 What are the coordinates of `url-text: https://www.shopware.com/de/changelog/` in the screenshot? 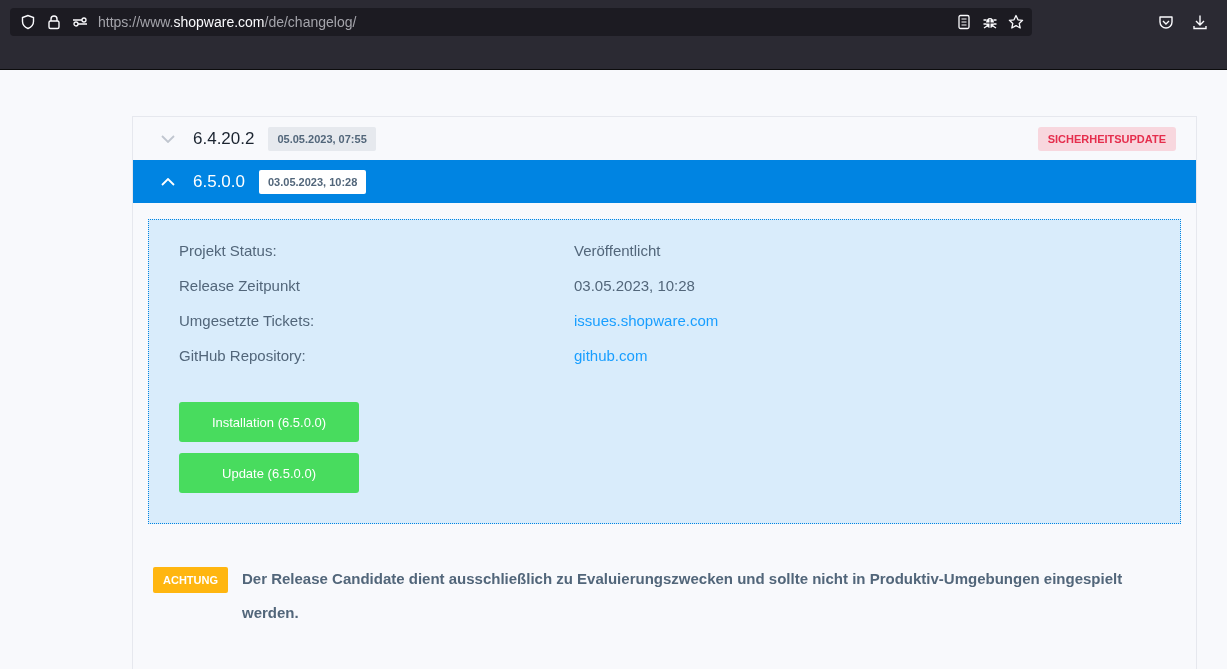 It's located at (522, 22).